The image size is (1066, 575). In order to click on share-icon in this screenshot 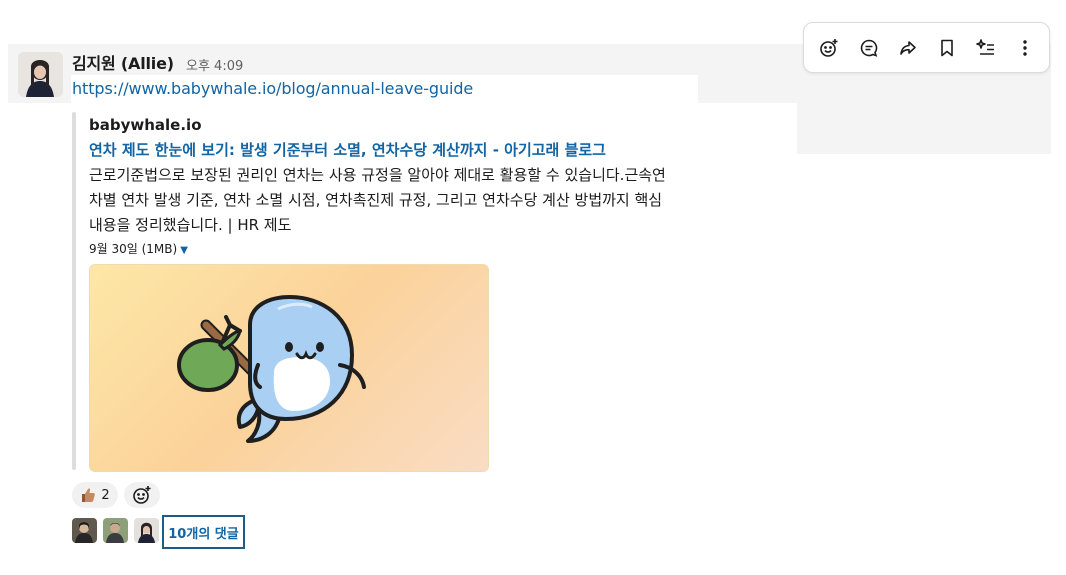, I will do `click(908, 48)`.